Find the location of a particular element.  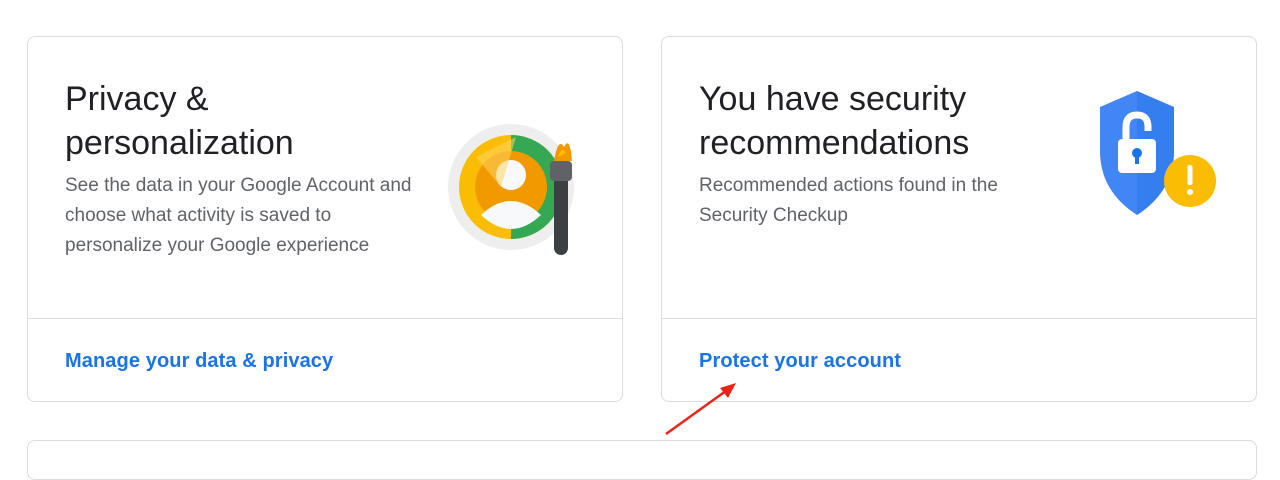

security-card-title: You have security recommendations is located at coordinates (834, 121).